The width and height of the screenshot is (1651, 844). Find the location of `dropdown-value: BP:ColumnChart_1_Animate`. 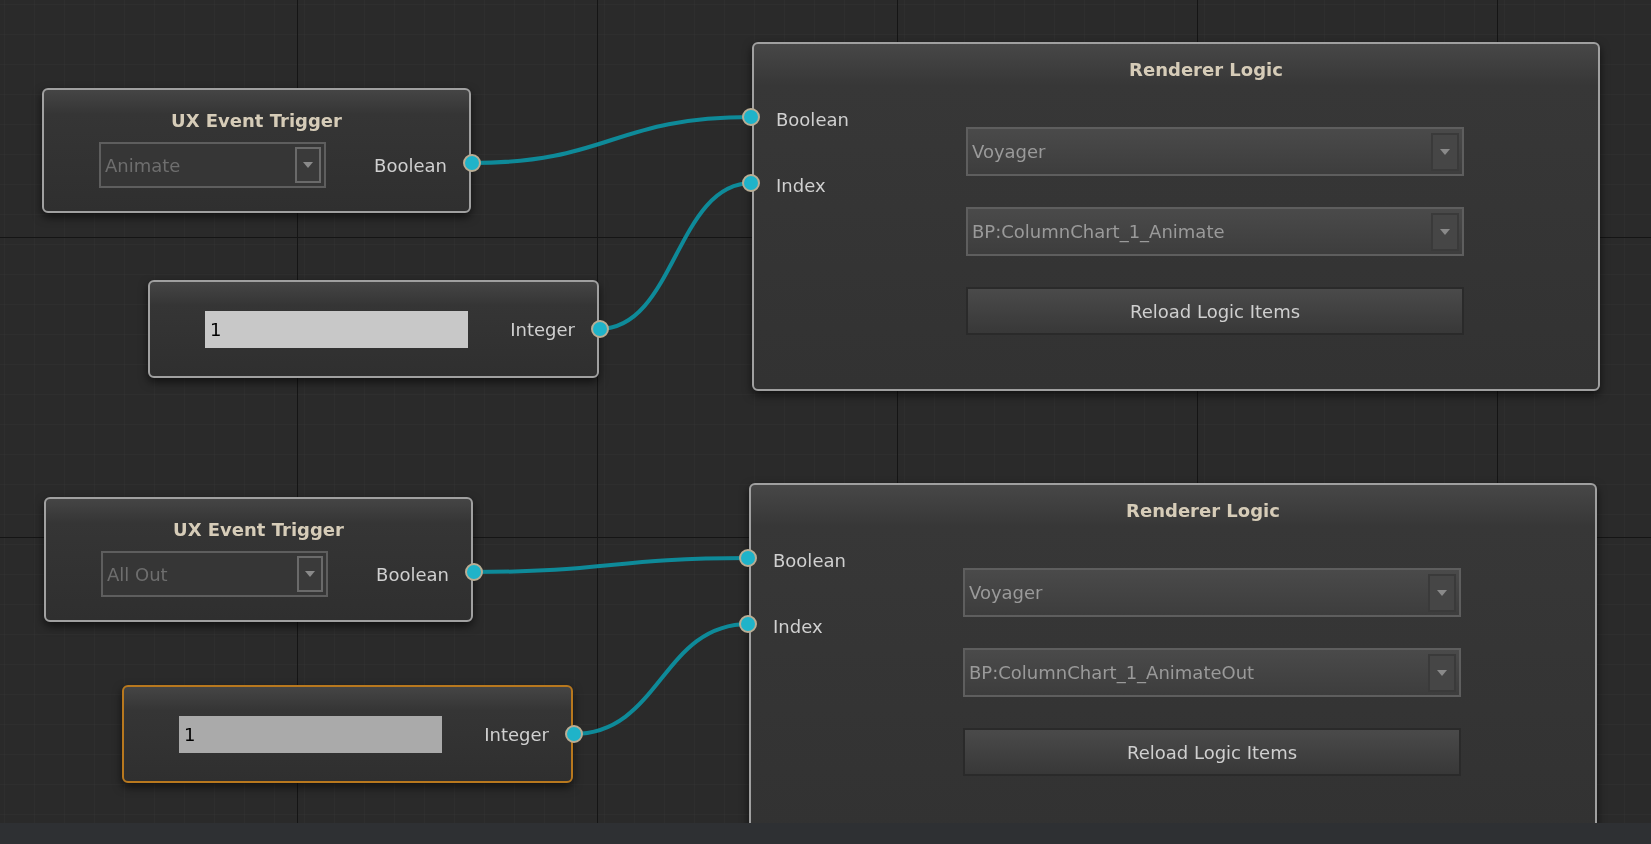

dropdown-value: BP:ColumnChart_1_Animate is located at coordinates (1099, 232).